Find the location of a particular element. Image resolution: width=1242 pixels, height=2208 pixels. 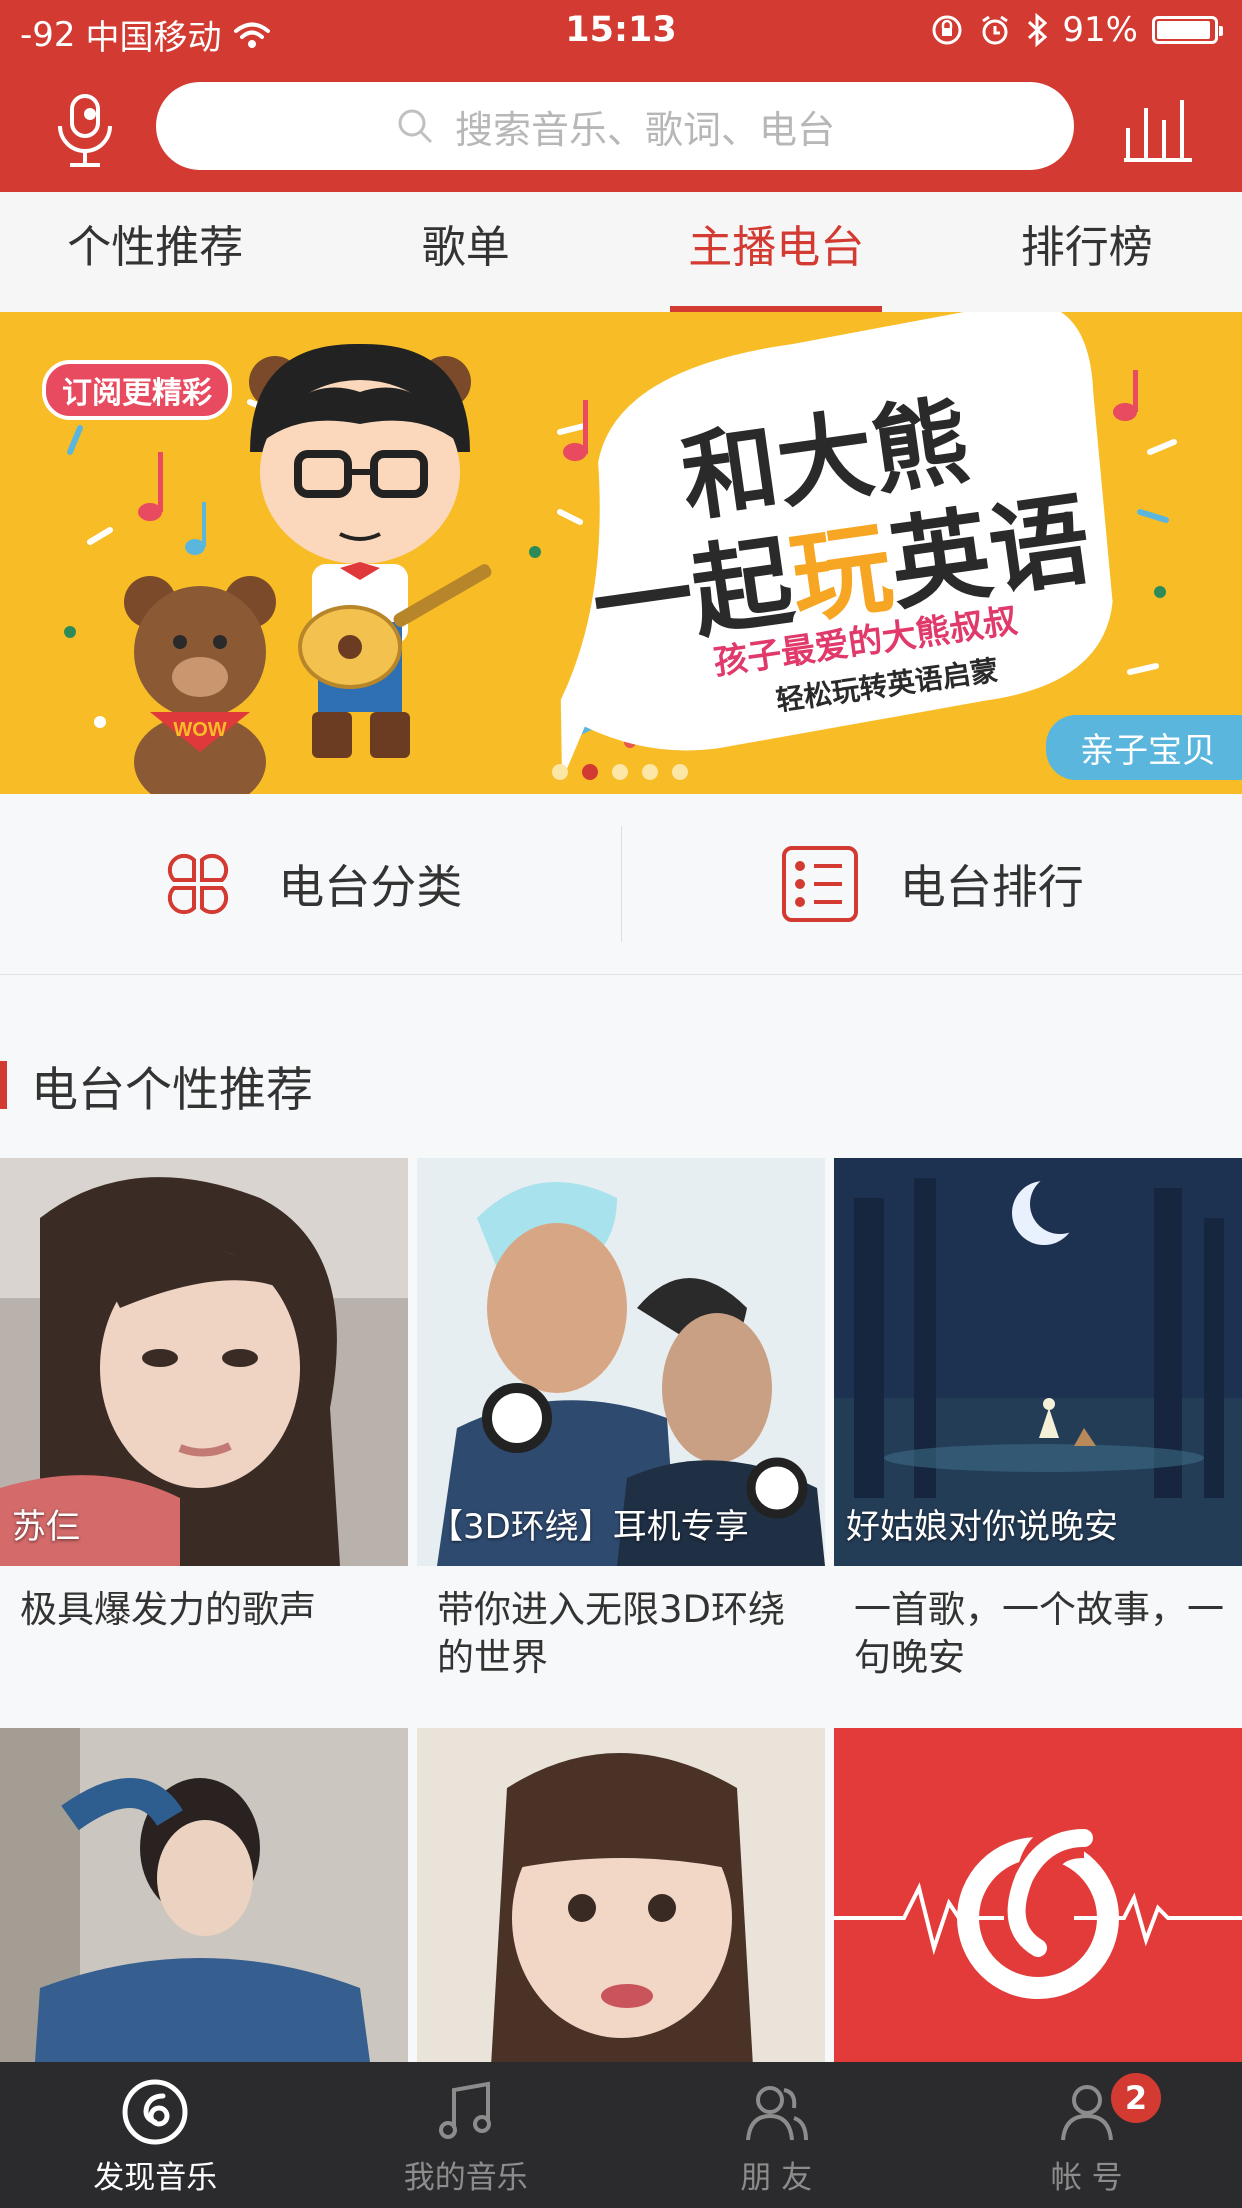

banner-category-tag: 亲子宝贝 is located at coordinates (1144, 747).